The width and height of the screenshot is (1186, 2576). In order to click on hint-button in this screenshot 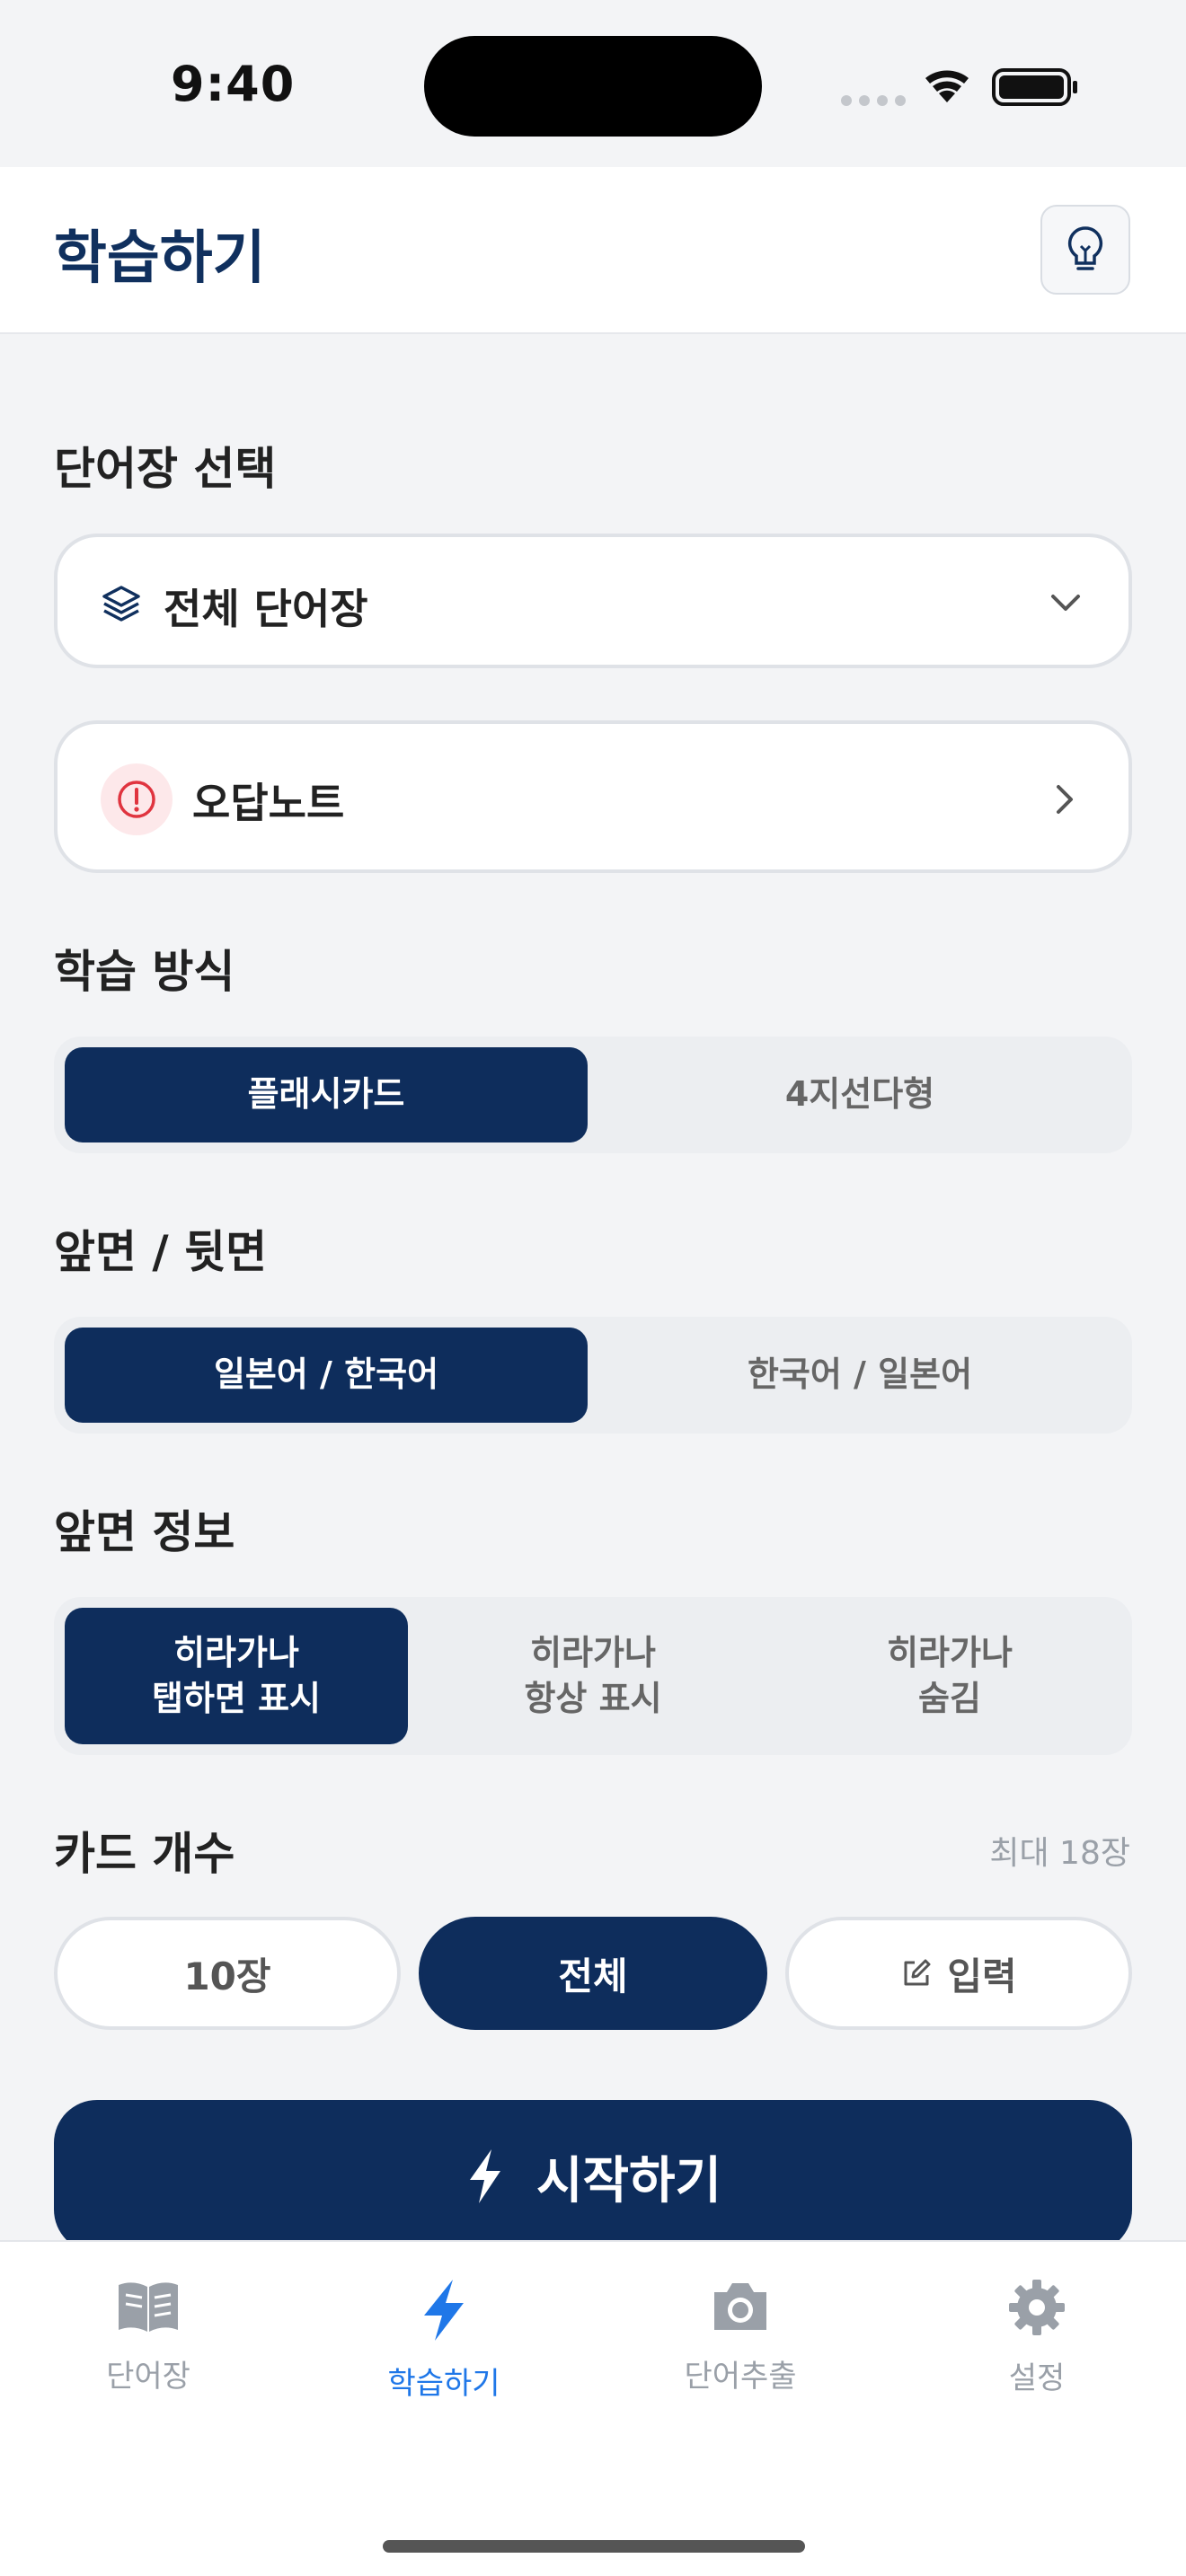, I will do `click(1085, 250)`.